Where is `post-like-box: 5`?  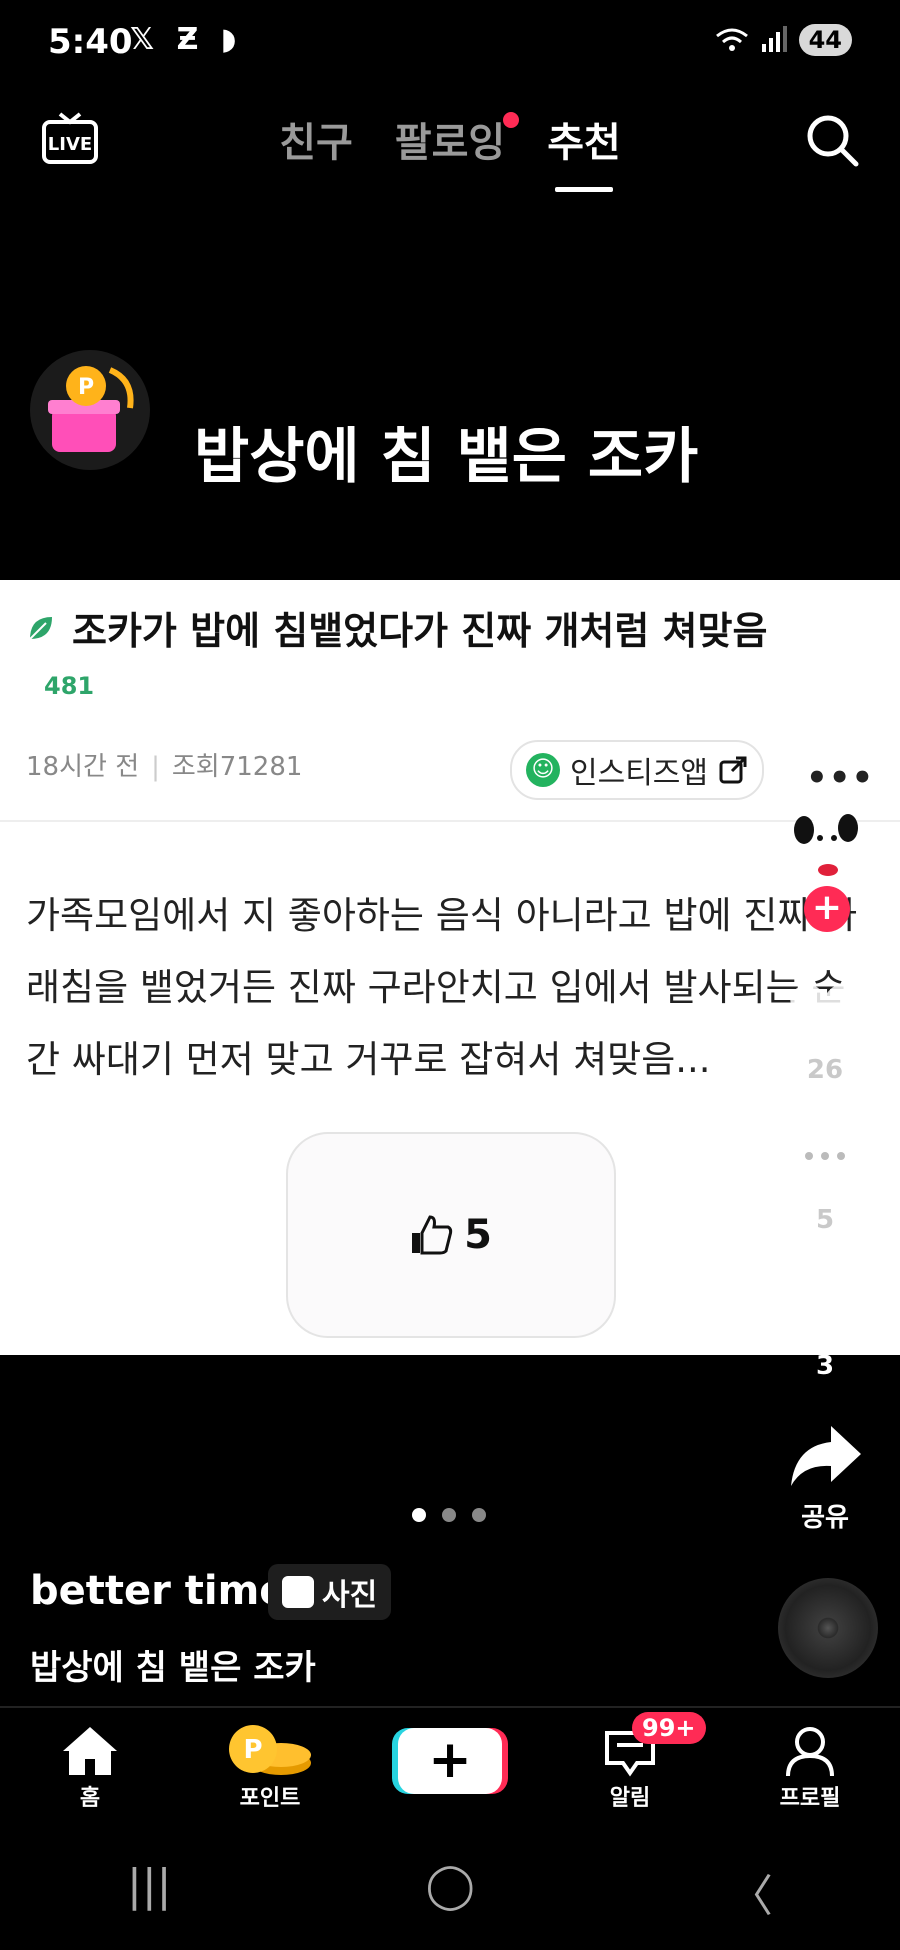 post-like-box: 5 is located at coordinates (451, 1235).